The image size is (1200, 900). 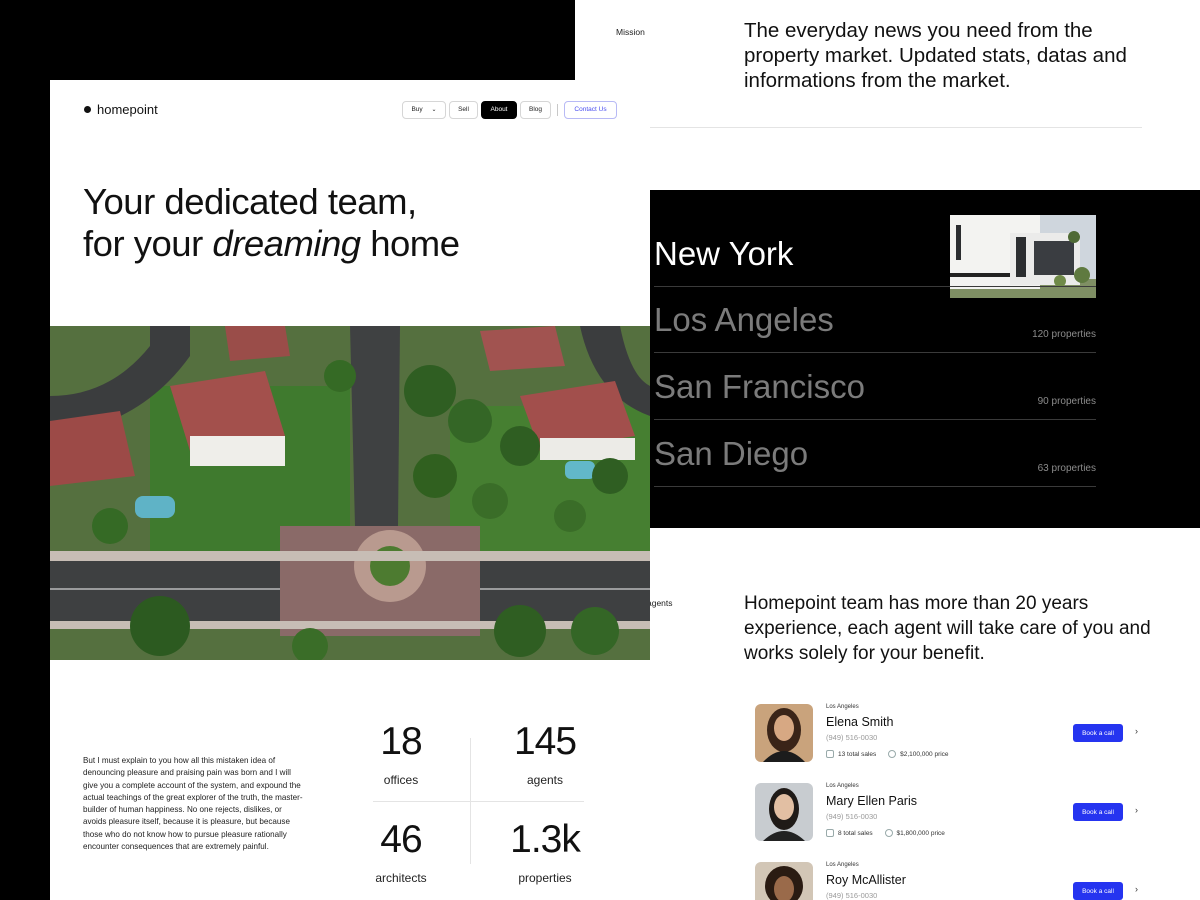 What do you see at coordinates (417, 109) in the screenshot?
I see `nav-buy-label: Buy` at bounding box center [417, 109].